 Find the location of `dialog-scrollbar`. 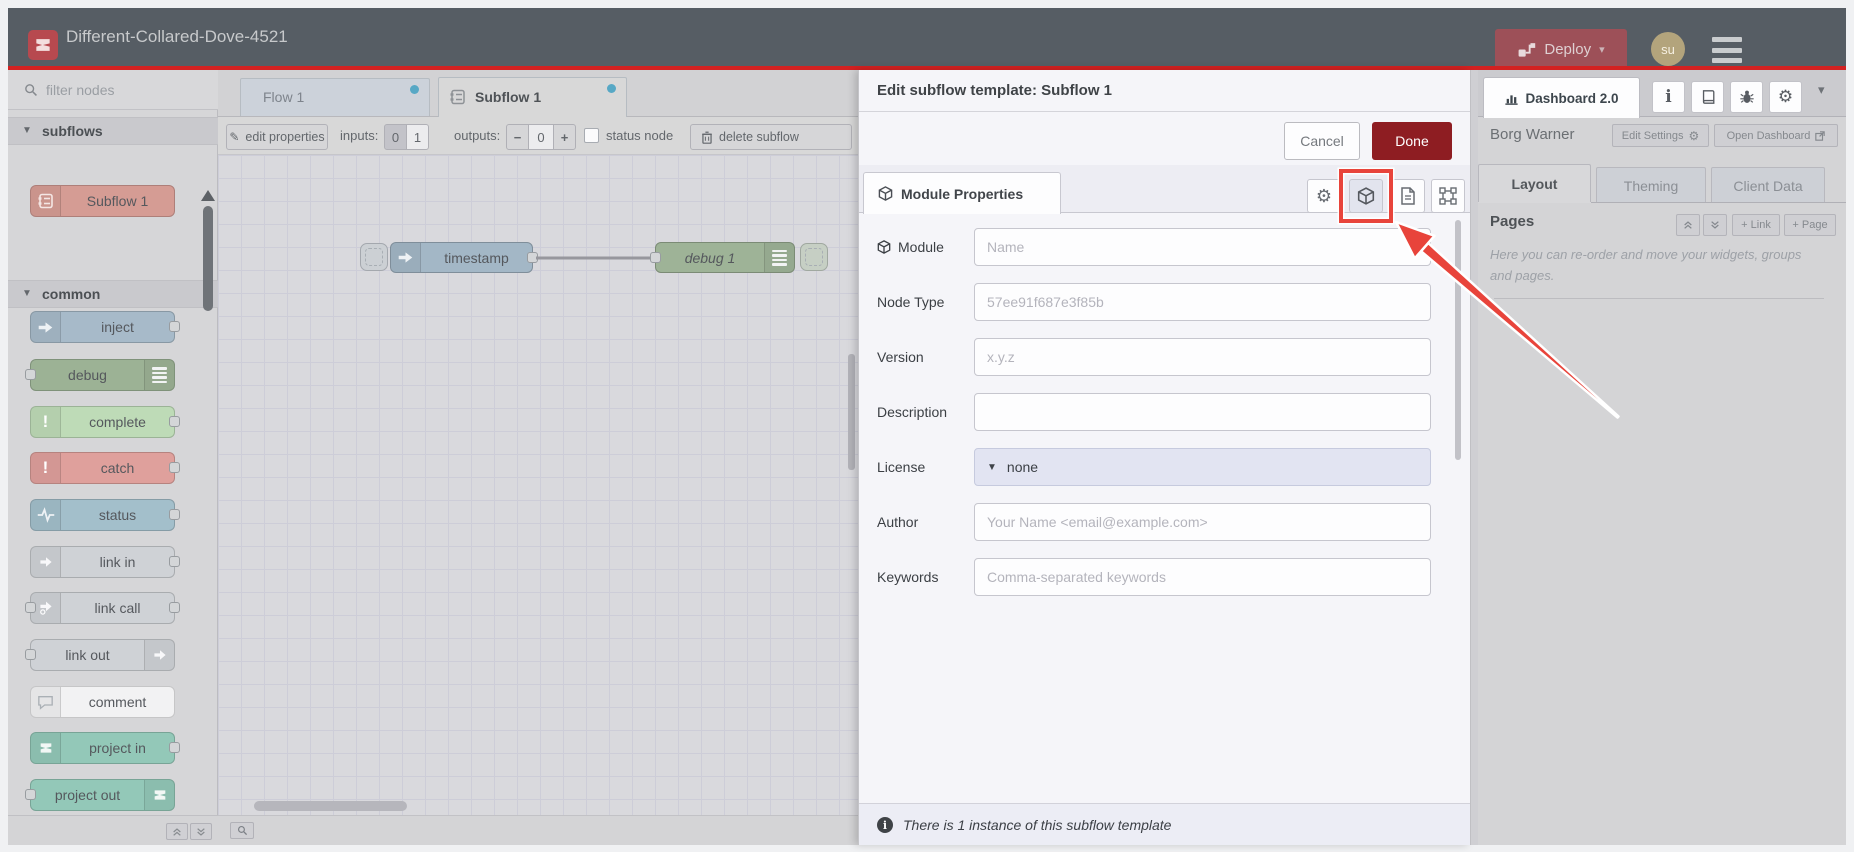

dialog-scrollbar is located at coordinates (1458, 340).